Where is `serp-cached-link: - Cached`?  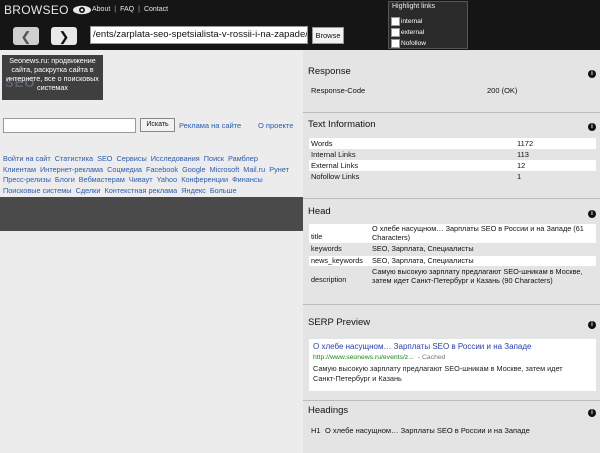 serp-cached-link: - Cached is located at coordinates (432, 357).